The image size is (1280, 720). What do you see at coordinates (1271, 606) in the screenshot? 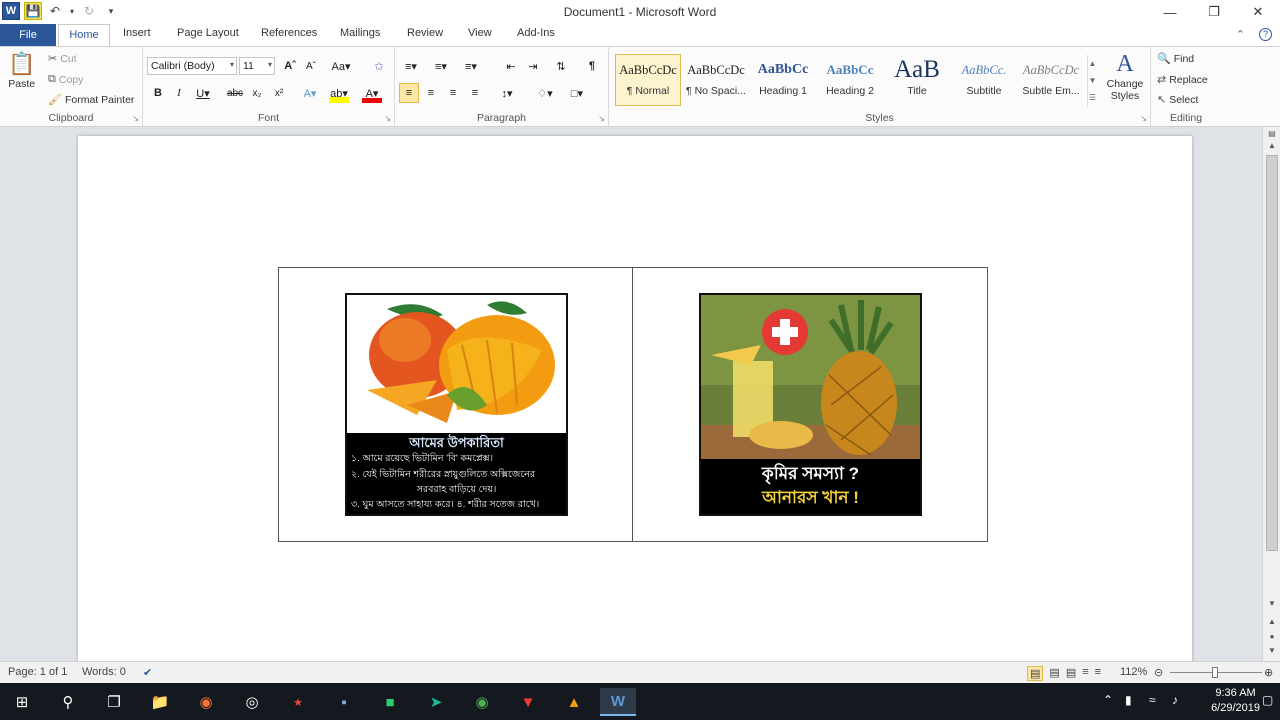
I see `scroll-down-icon: ▼` at bounding box center [1271, 606].